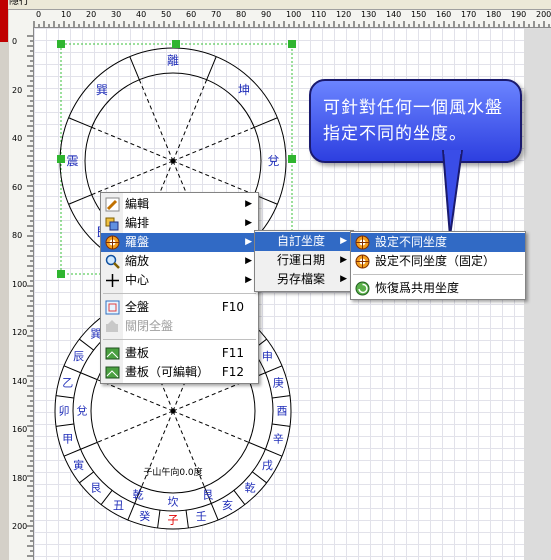  I want to click on compass-mountain-label: 子, so click(173, 520).